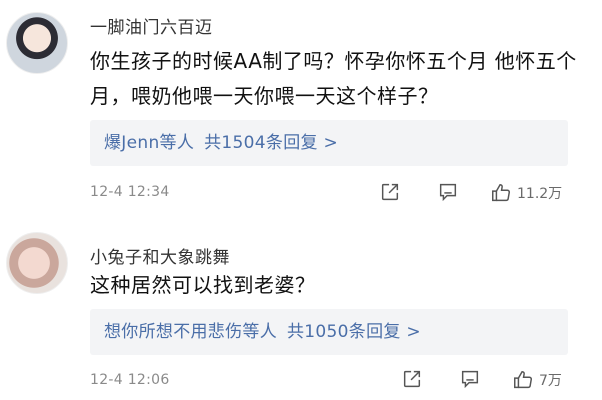 This screenshot has height=400, width=602. I want to click on reply-names: 爆Jenn等人, so click(149, 143).